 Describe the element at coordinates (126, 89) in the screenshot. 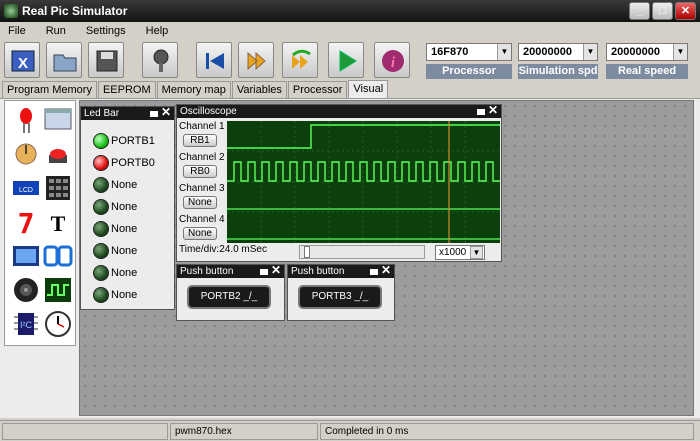

I see `tab-eeprom: EEPROM` at that location.